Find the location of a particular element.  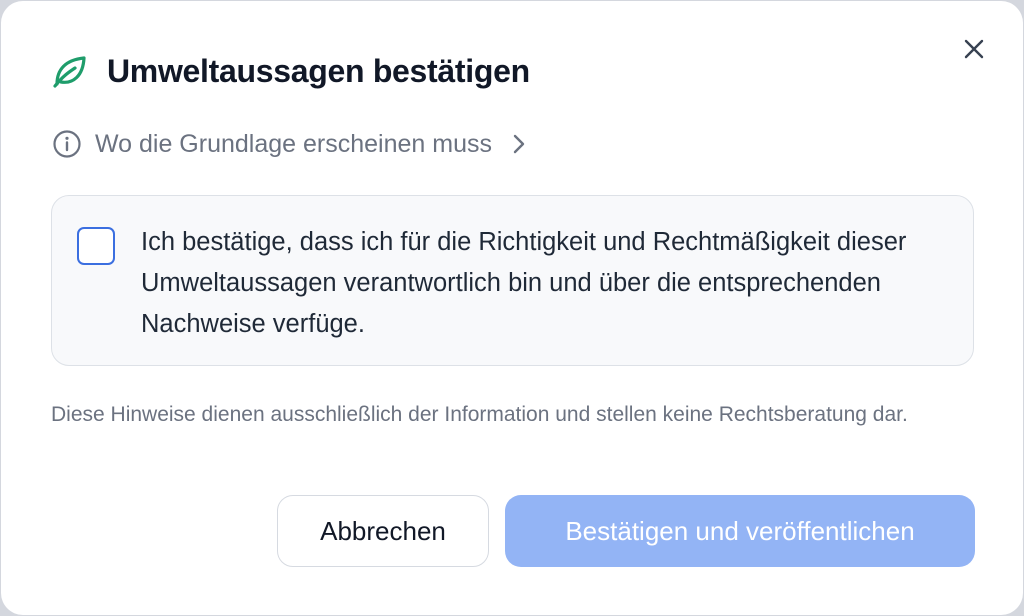

confirm-publish-button: Bestätigen und veröffentlichen is located at coordinates (740, 531).